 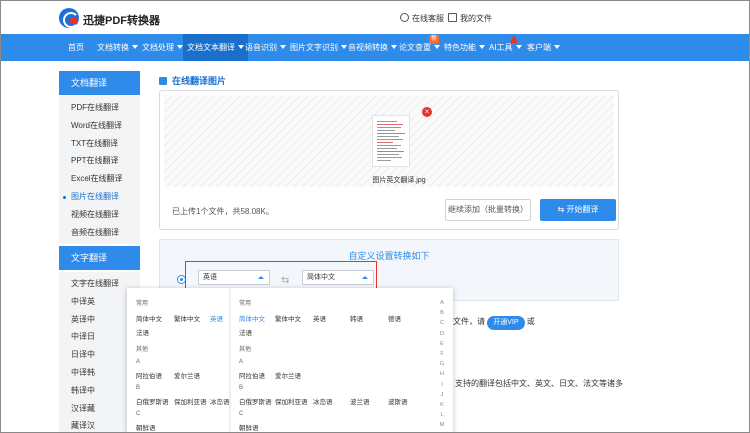 What do you see at coordinates (76, 47) in the screenshot?
I see `nav-home: 首页` at bounding box center [76, 47].